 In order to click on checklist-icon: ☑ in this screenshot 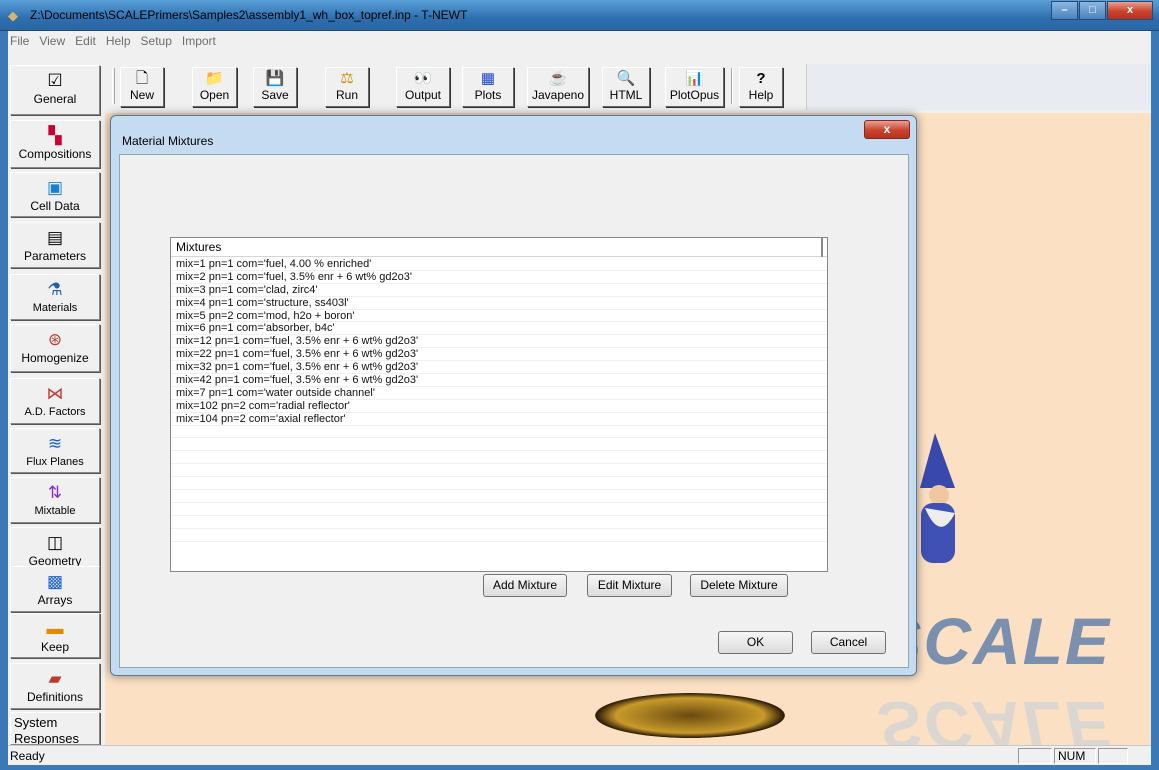, I will do `click(55, 80)`.